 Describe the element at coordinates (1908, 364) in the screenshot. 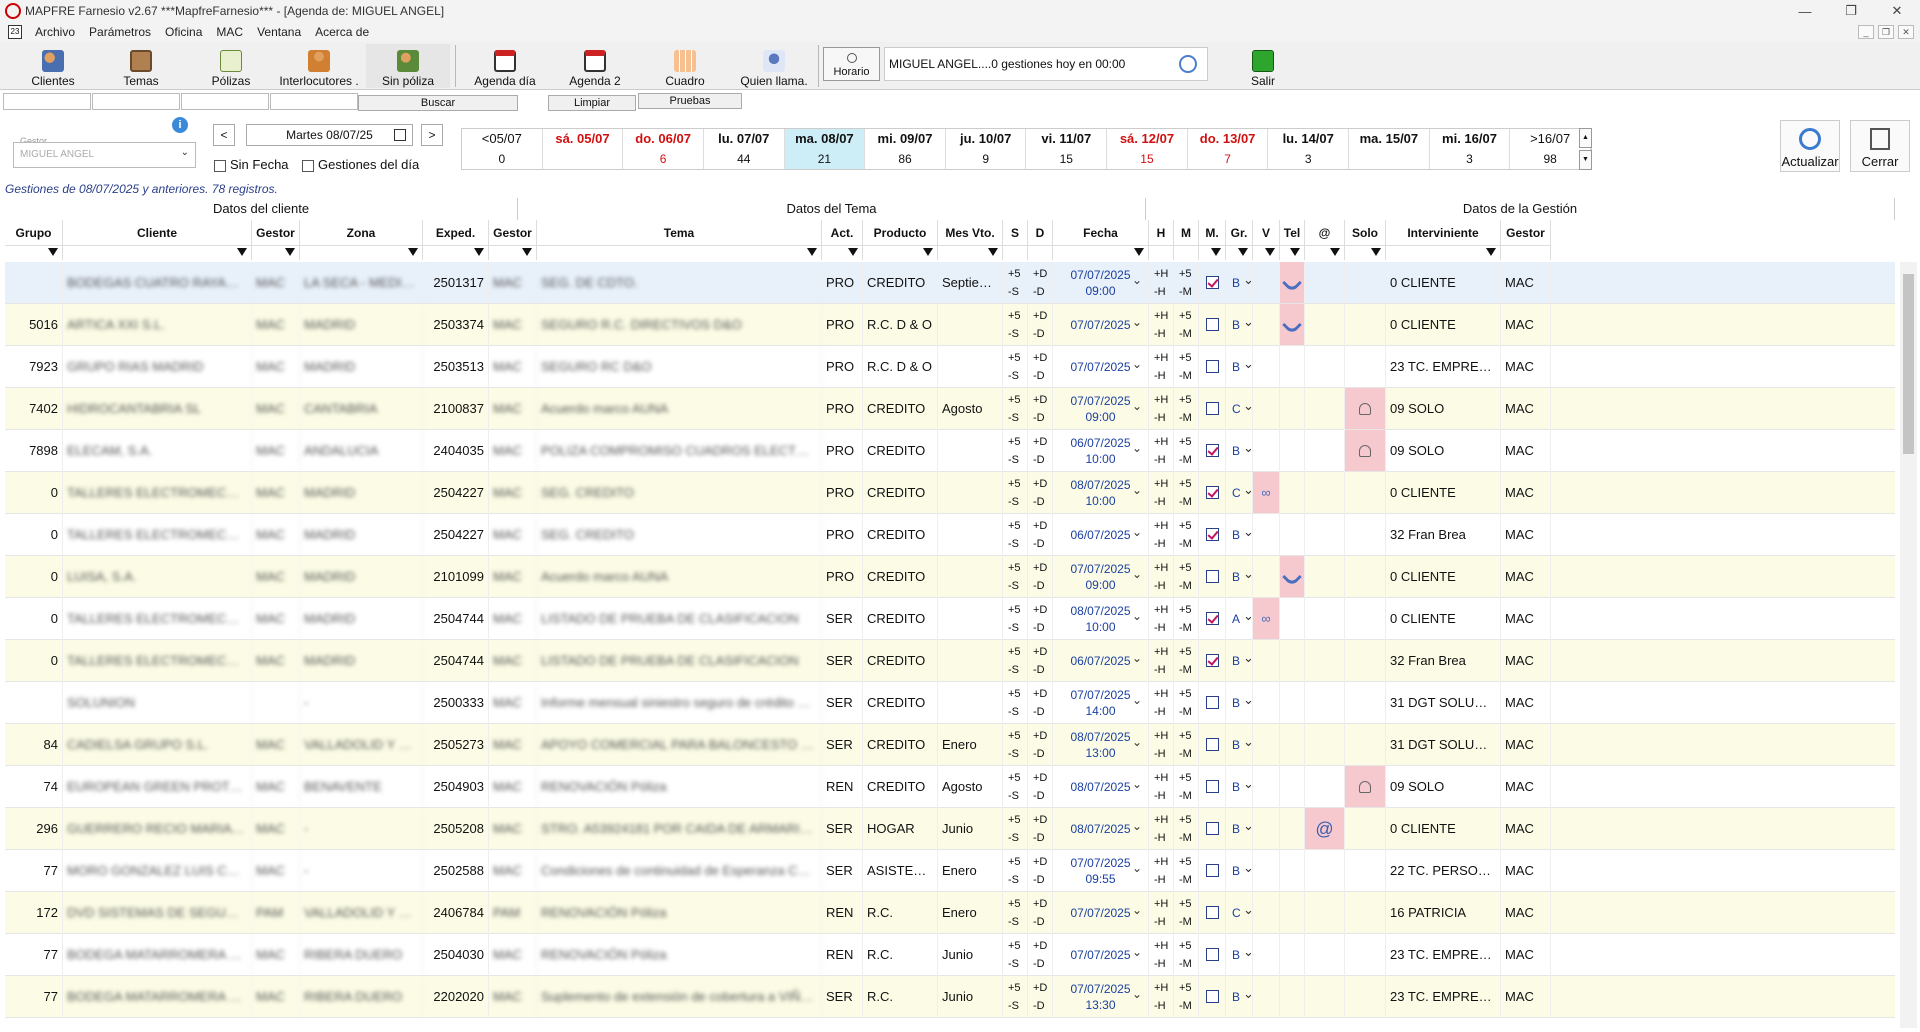

I see `scrollbar-thumb` at that location.